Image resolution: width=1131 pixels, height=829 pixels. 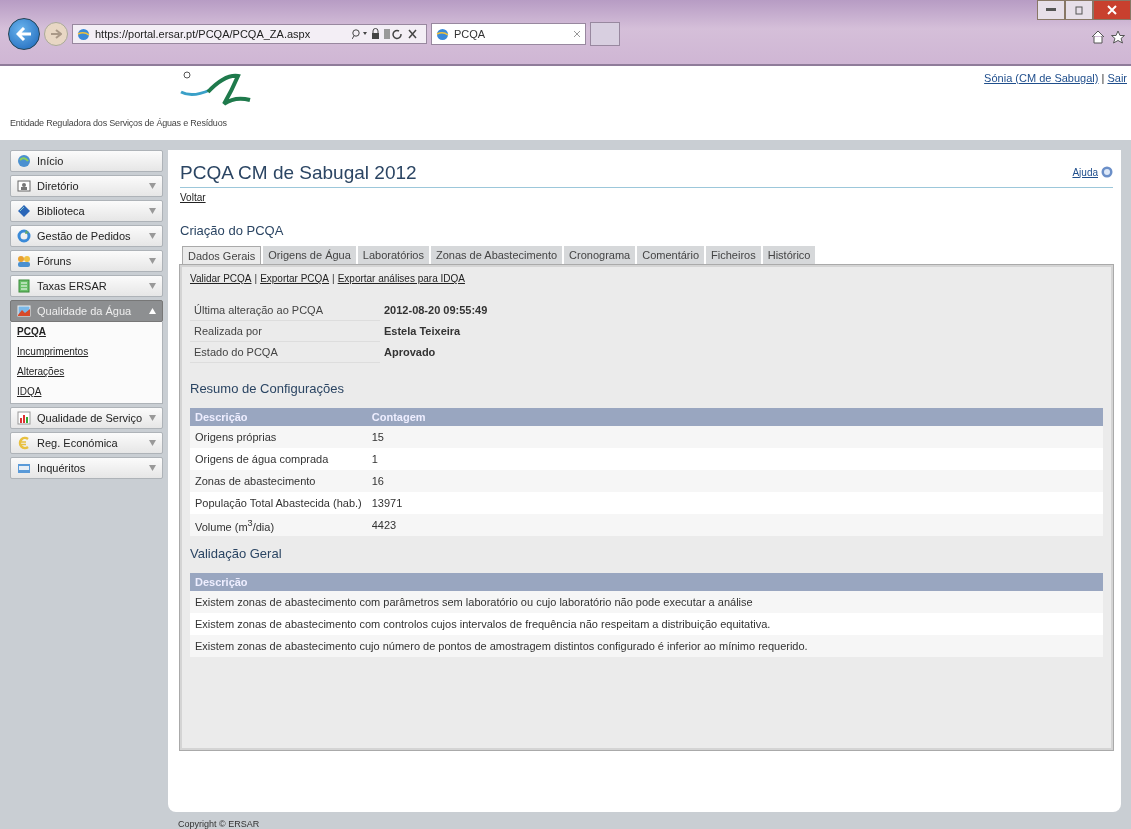 What do you see at coordinates (86, 261) in the screenshot?
I see `sidebar-item: Fóruns` at bounding box center [86, 261].